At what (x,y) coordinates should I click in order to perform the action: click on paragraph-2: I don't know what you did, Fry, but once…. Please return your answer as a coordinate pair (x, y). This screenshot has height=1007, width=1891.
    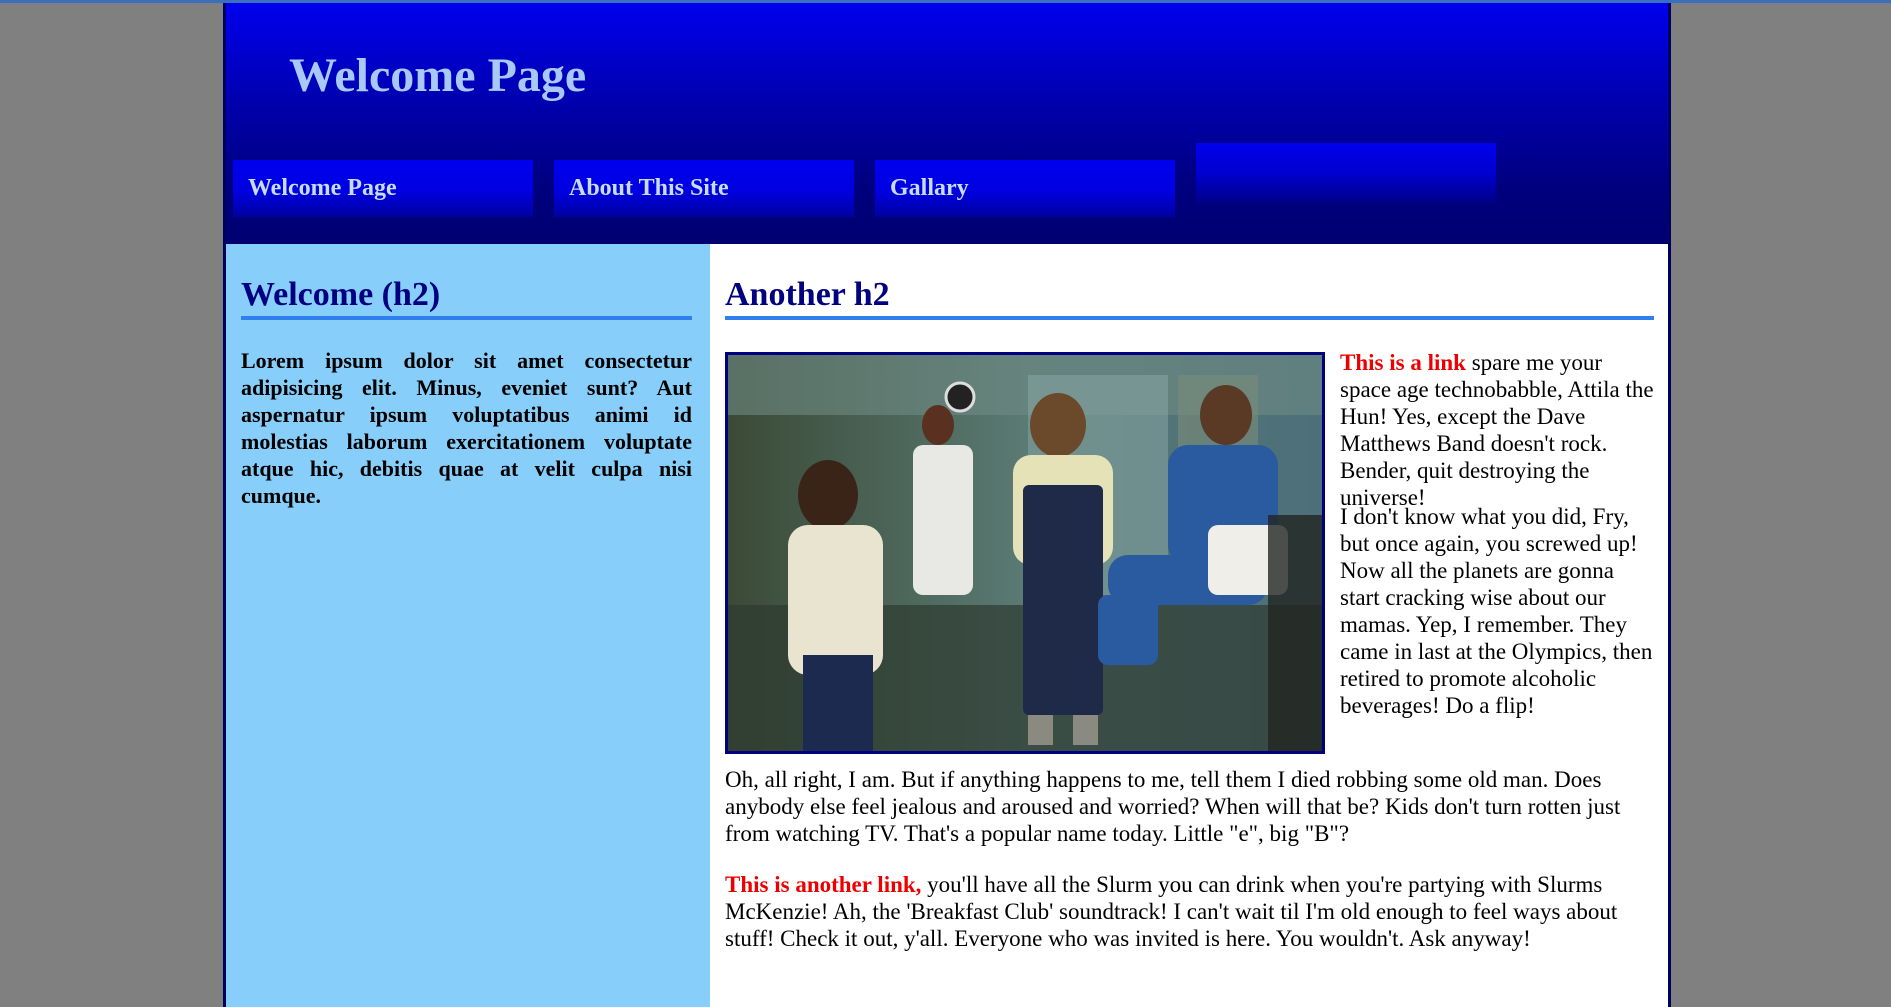
    Looking at the image, I should click on (1496, 611).